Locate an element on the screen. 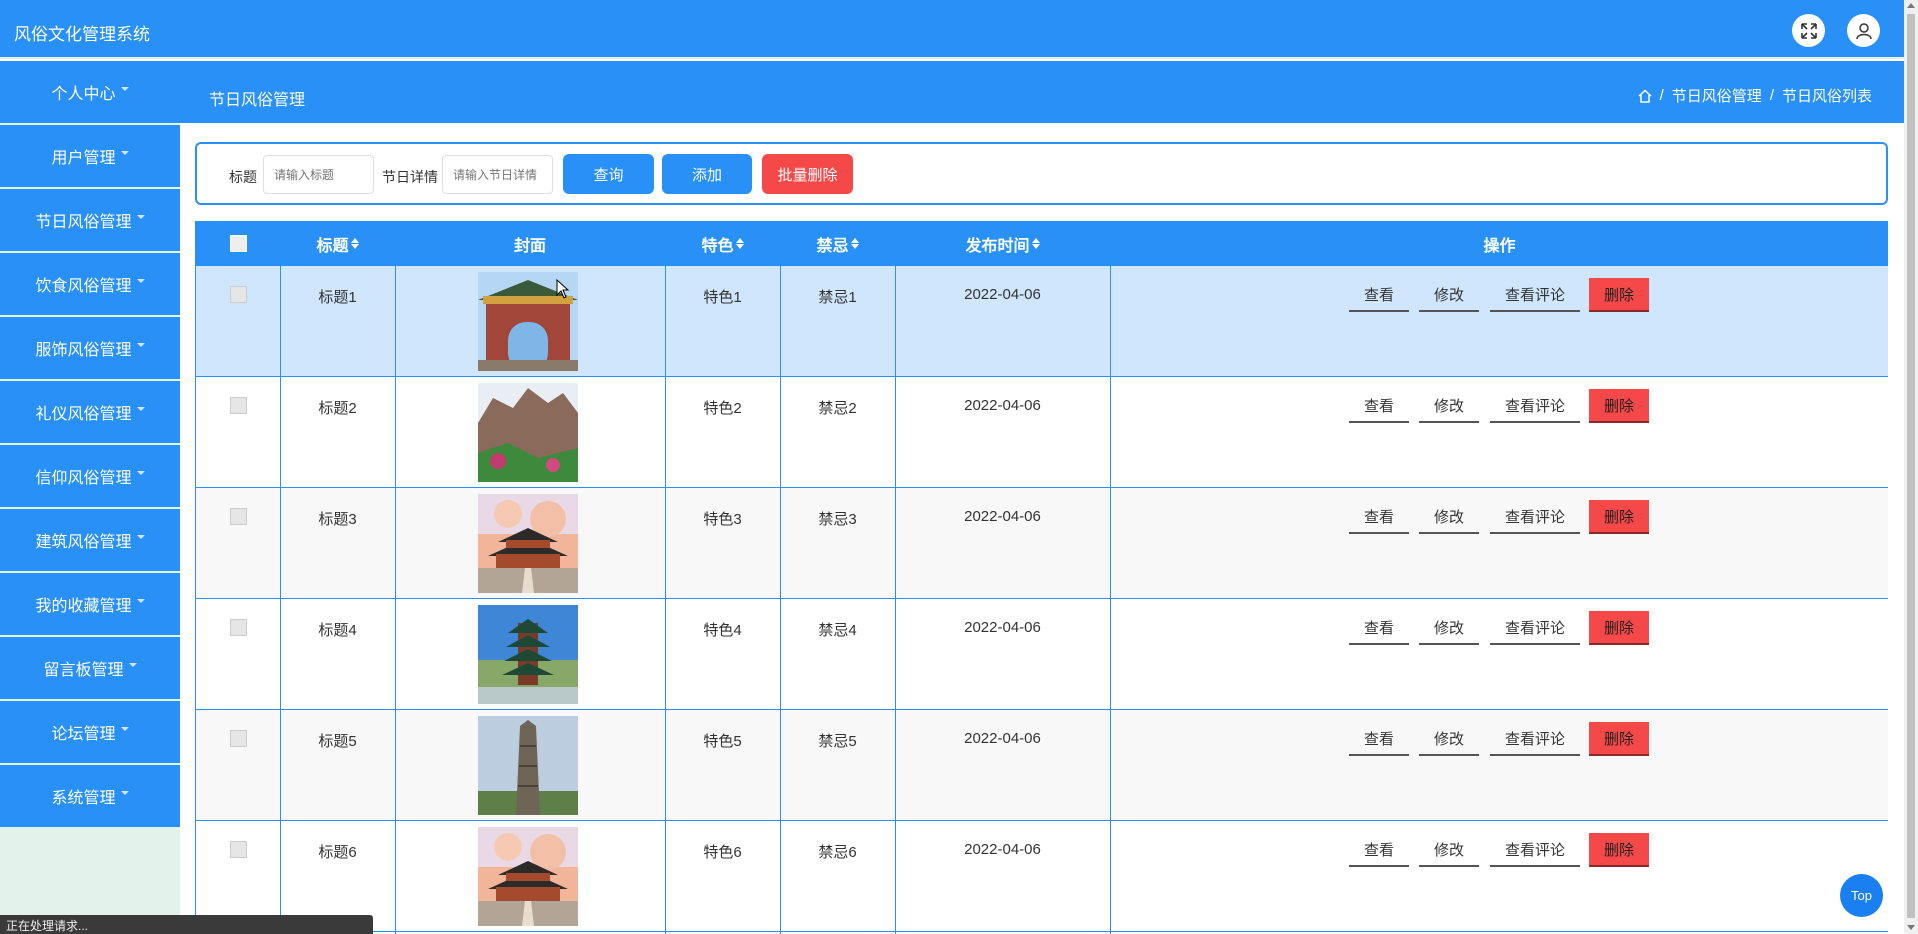 The image size is (1918, 934). header-date: 发布时间 is located at coordinates (1002, 243).